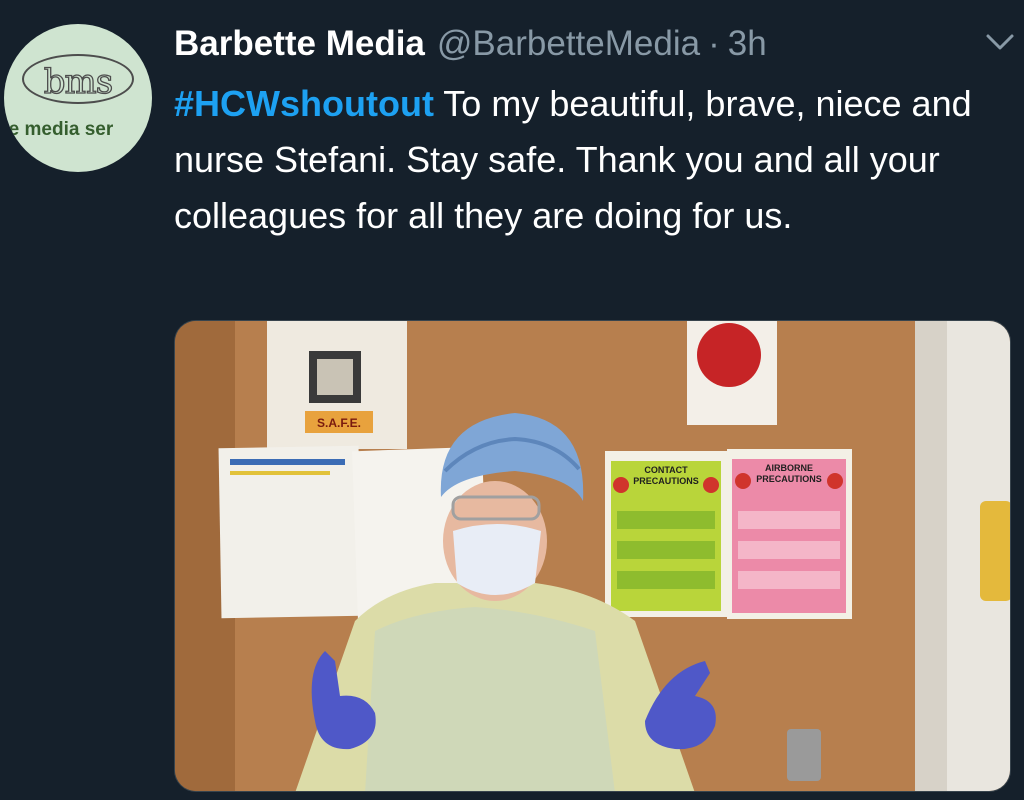 The image size is (1024, 800). What do you see at coordinates (568, 44) in the screenshot?
I see `author-handle: @BarbetteMedia` at bounding box center [568, 44].